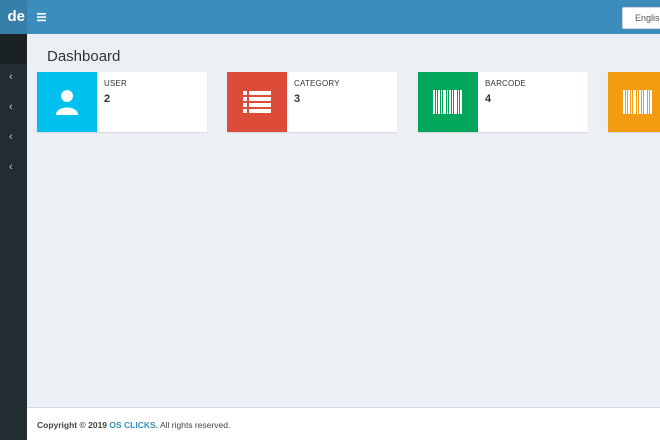 This screenshot has height=440, width=660. I want to click on copyright-text: Copyright © 2019, so click(72, 425).